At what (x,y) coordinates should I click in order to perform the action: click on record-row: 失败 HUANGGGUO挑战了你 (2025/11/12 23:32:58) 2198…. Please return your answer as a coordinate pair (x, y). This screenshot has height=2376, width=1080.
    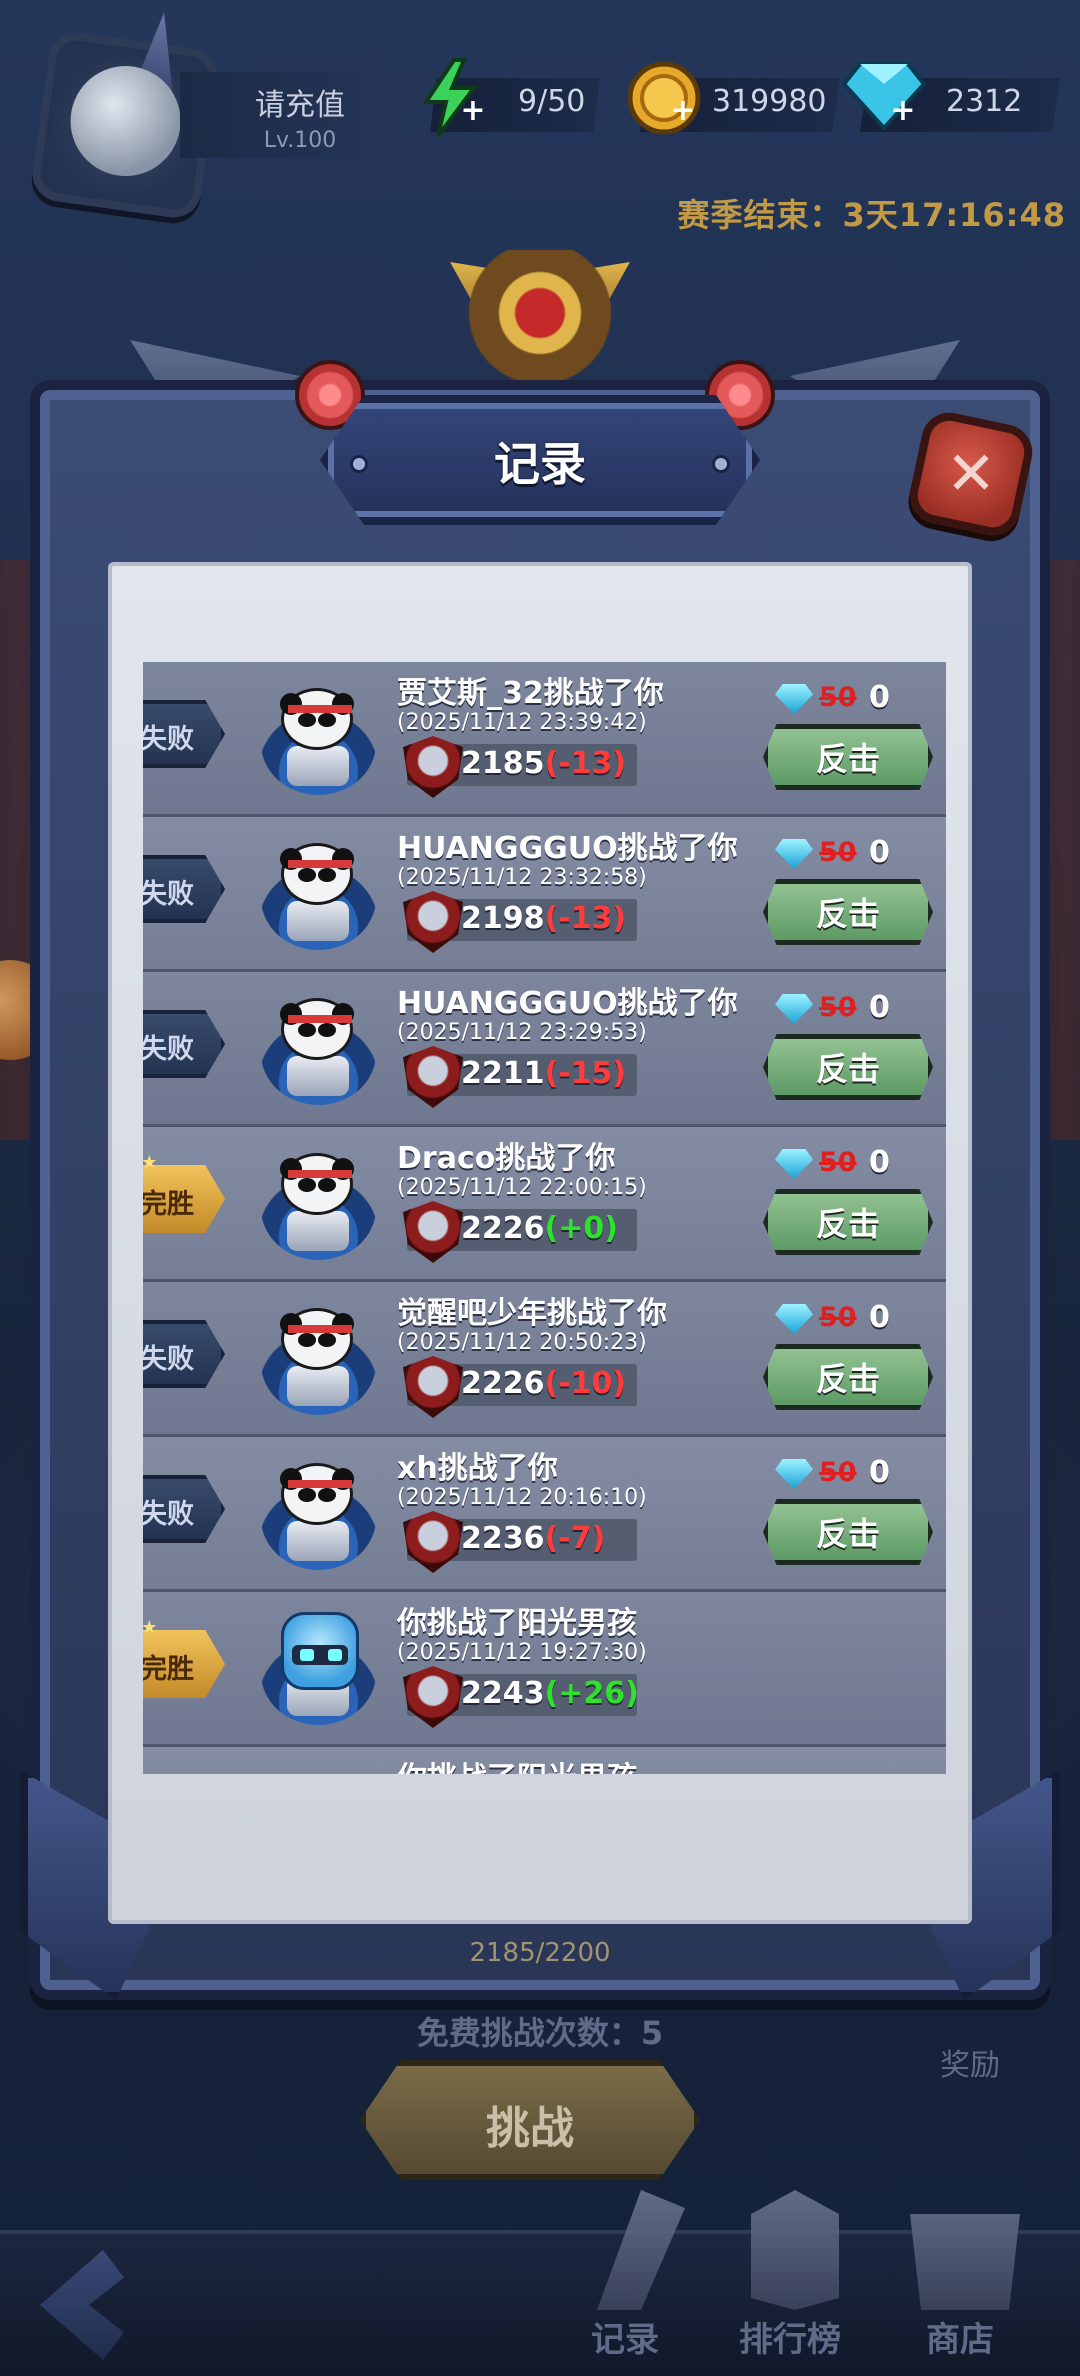
    Looking at the image, I should click on (544, 894).